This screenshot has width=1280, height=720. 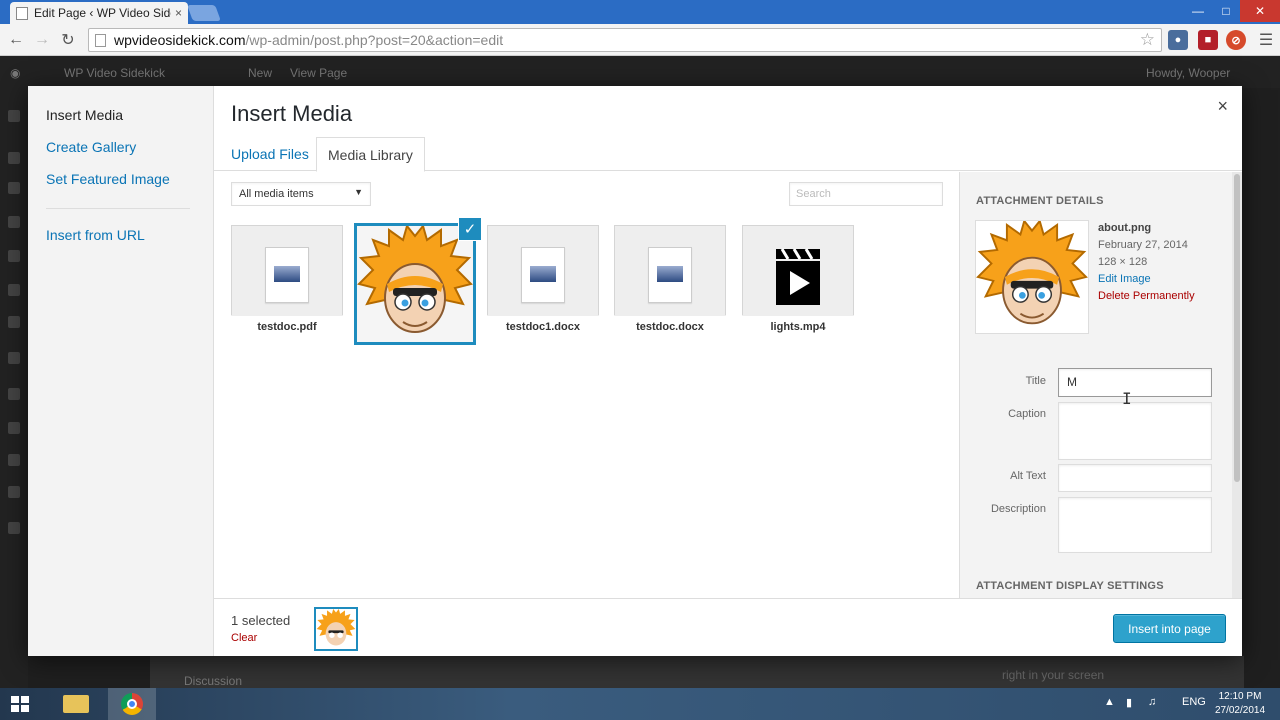 What do you see at coordinates (261, 620) in the screenshot?
I see `selection-count: 1 selected` at bounding box center [261, 620].